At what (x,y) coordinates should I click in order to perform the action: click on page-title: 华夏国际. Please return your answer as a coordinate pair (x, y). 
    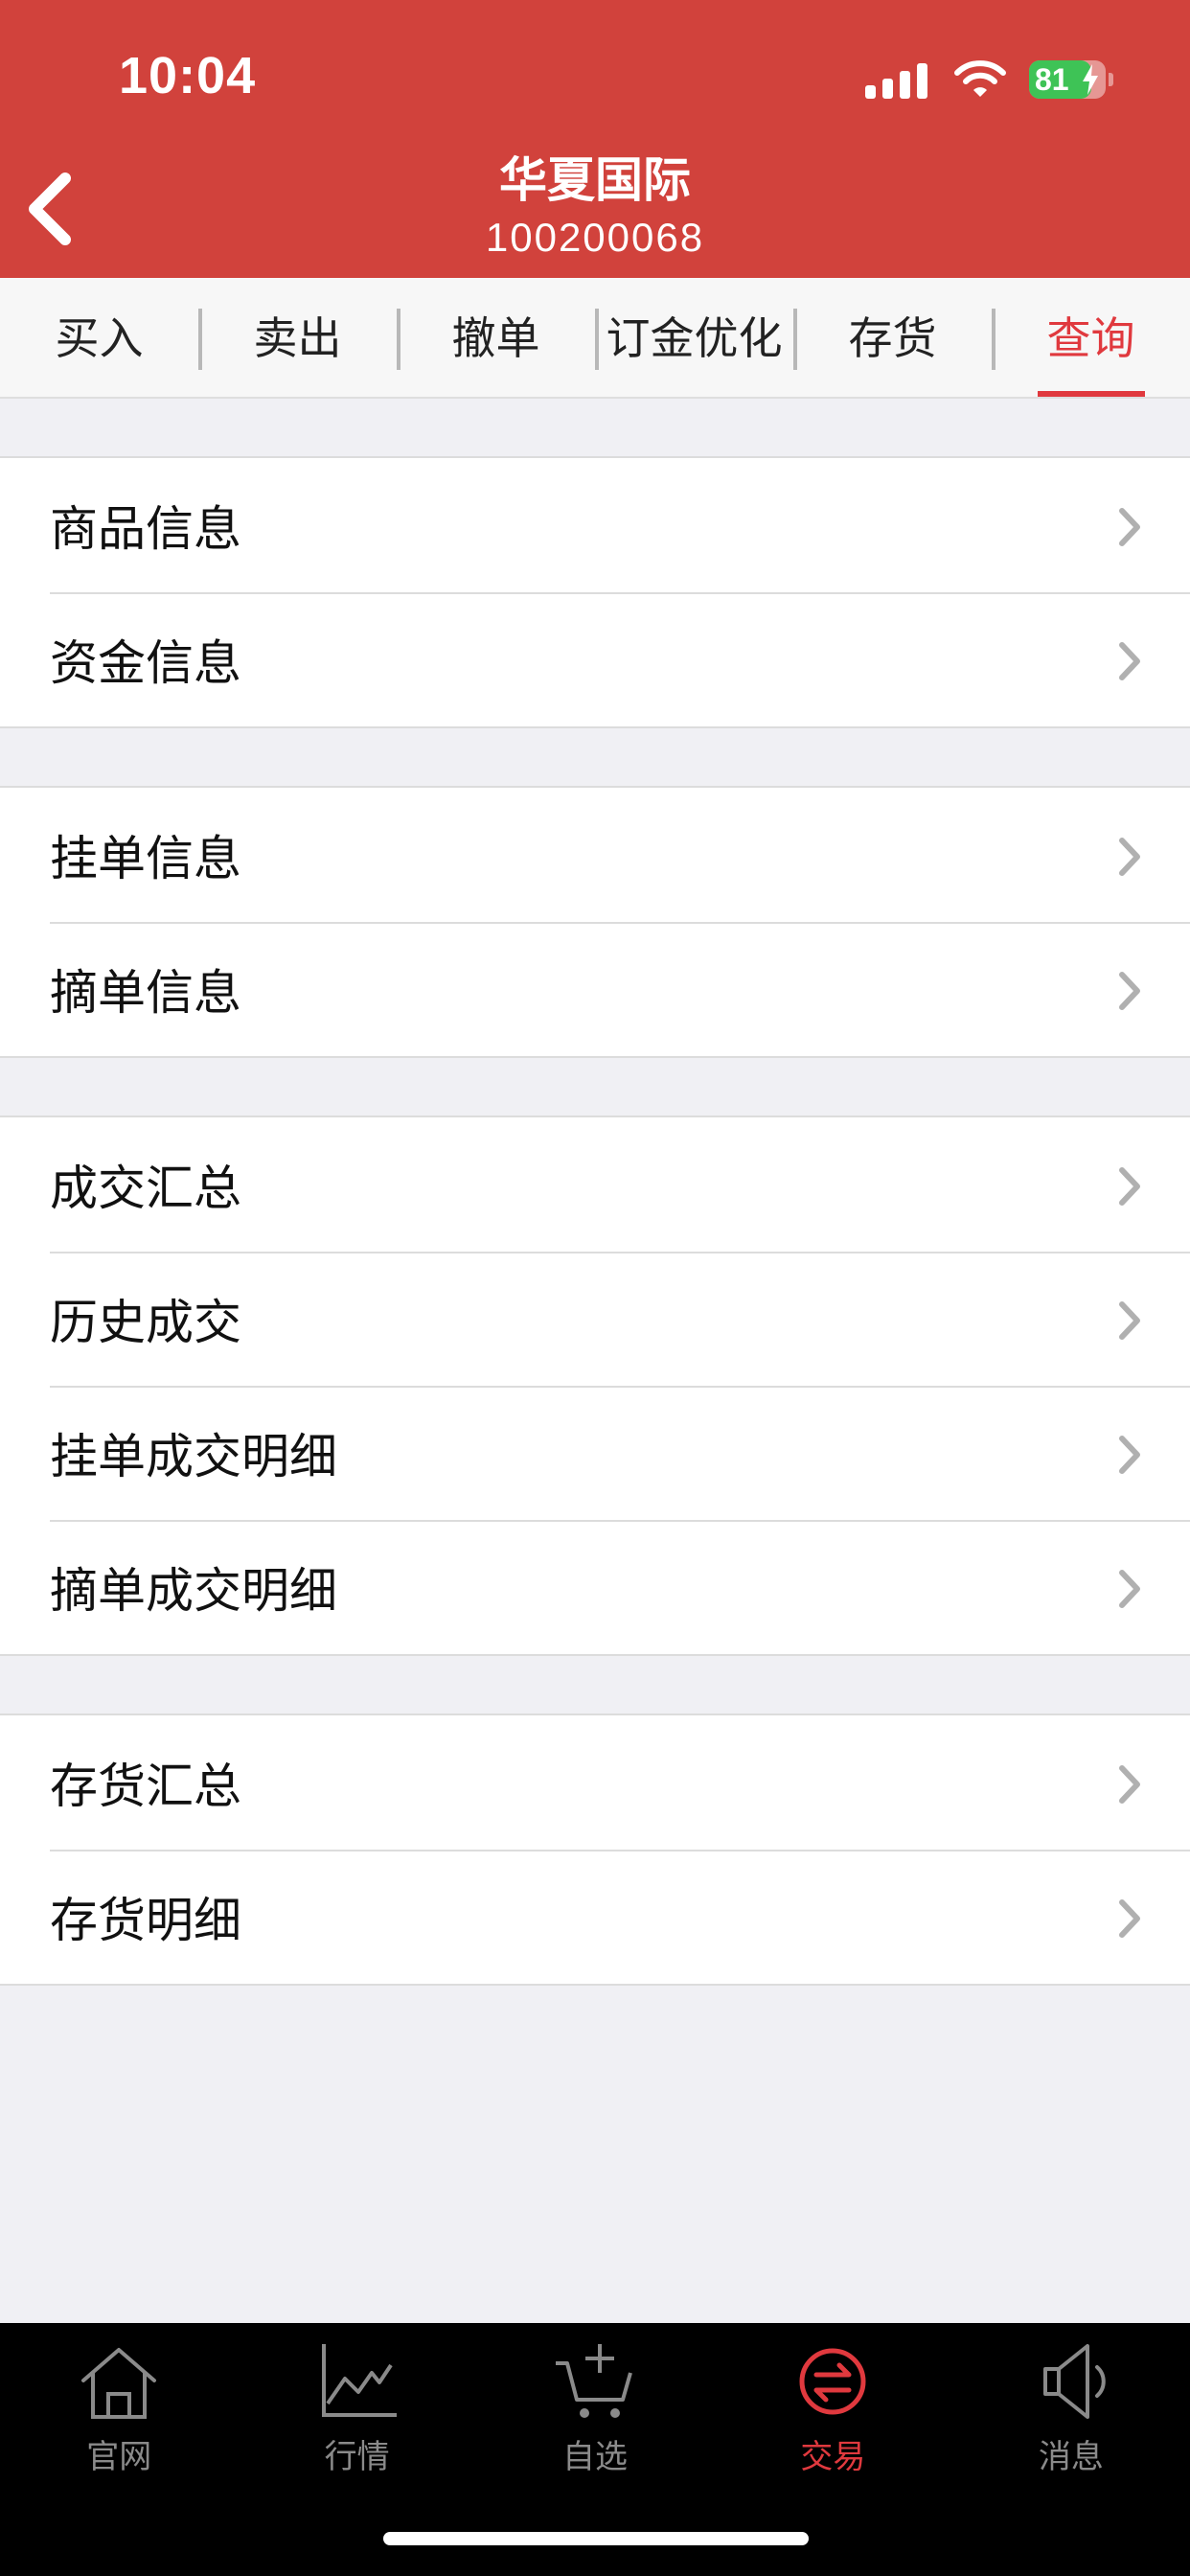
    Looking at the image, I should click on (595, 180).